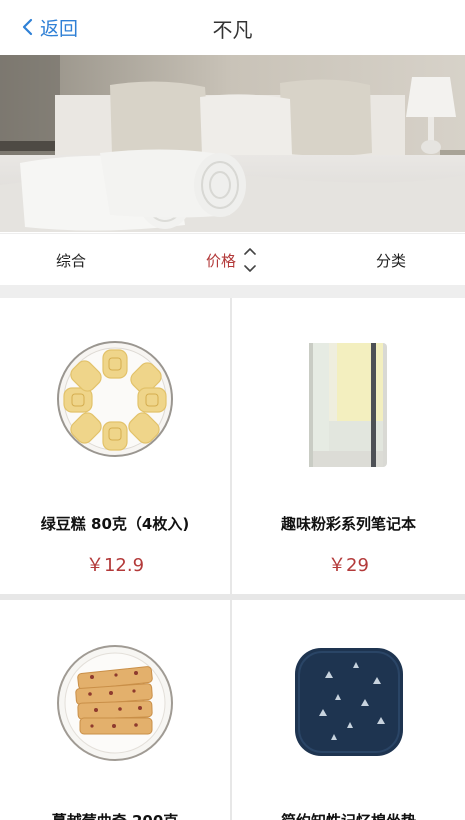 The height and width of the screenshot is (820, 465). I want to click on product-name: 绿豆糕 80克（4枚入), so click(115, 524).